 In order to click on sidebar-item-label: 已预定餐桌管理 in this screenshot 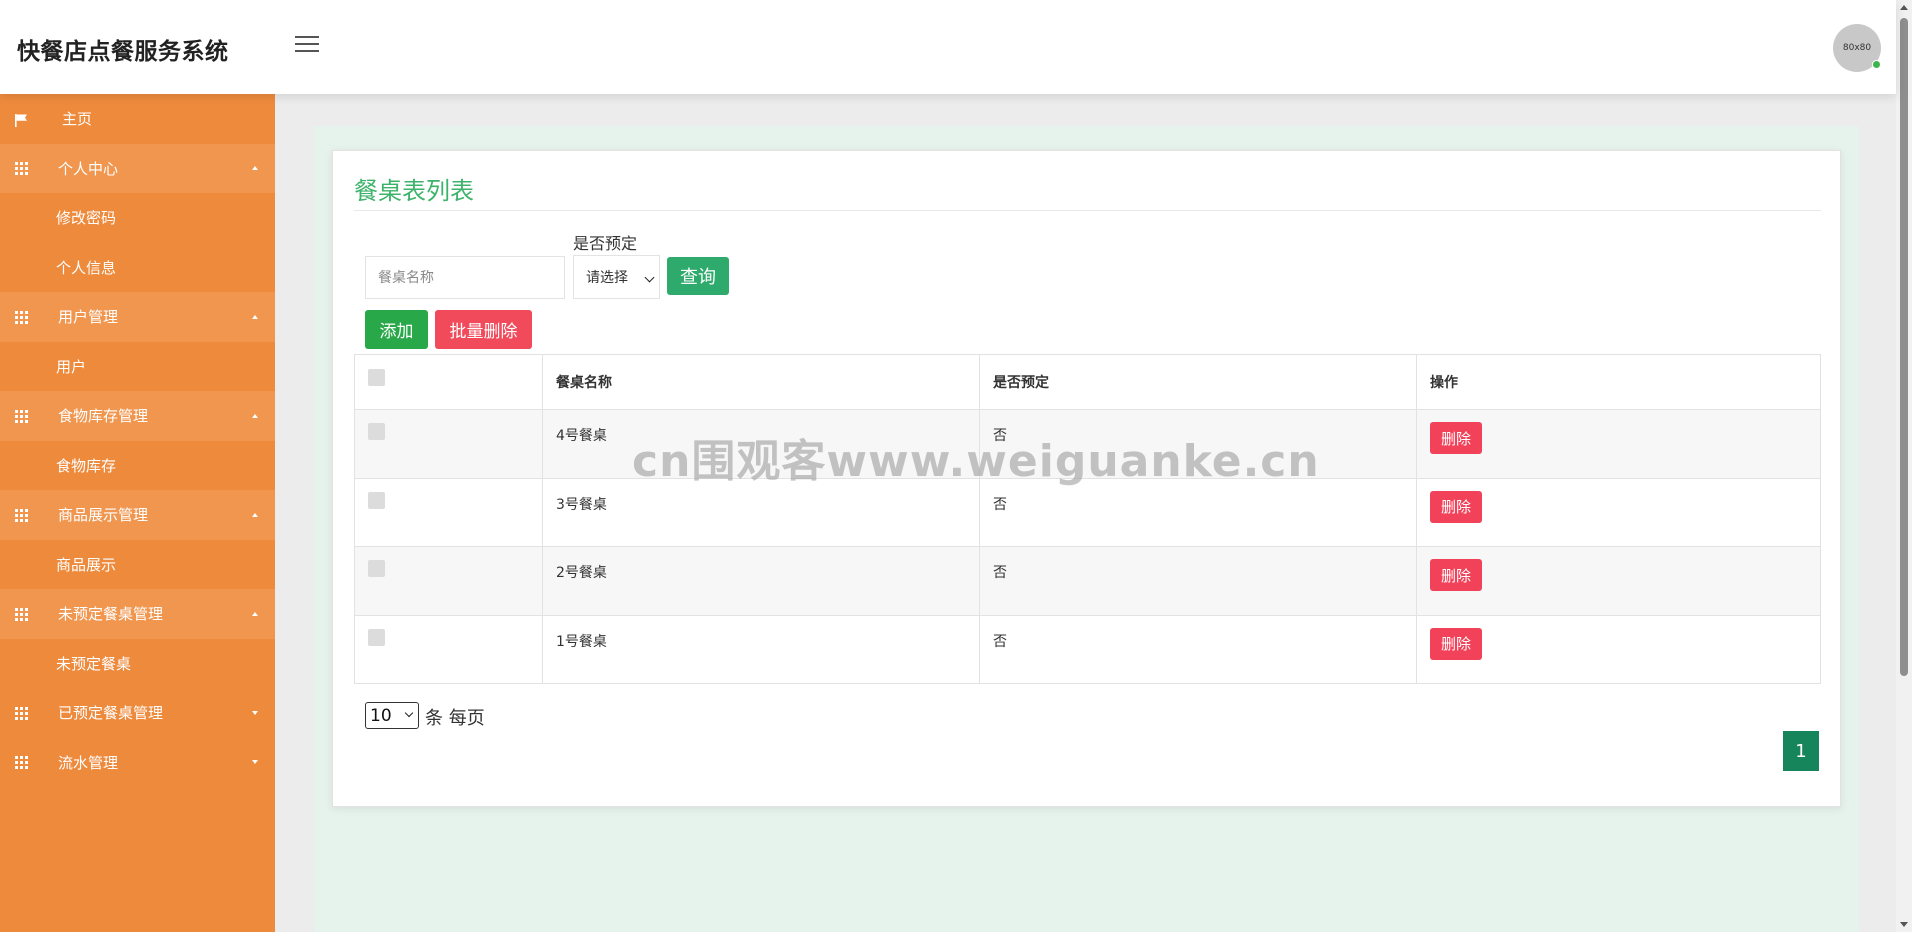, I will do `click(111, 713)`.